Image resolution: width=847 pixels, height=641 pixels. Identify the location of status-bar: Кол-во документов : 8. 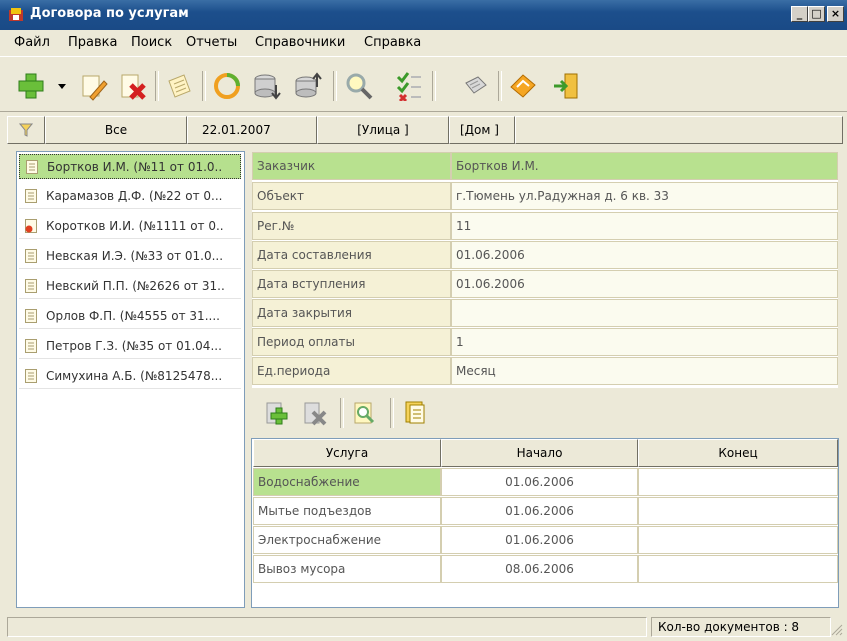
(425, 626).